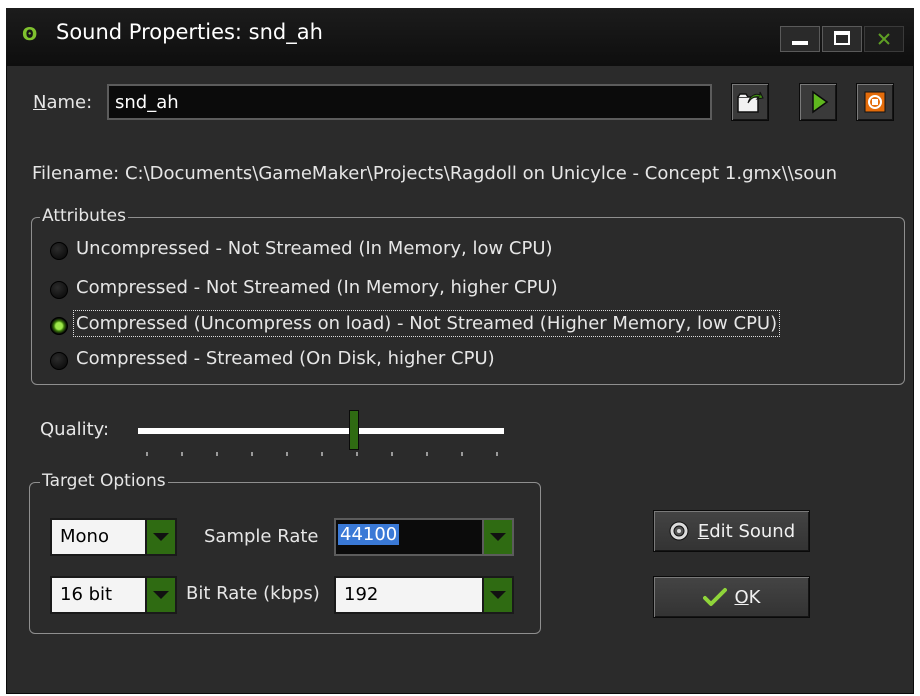  Describe the element at coordinates (714, 597) in the screenshot. I see `checkmark-icon` at that location.